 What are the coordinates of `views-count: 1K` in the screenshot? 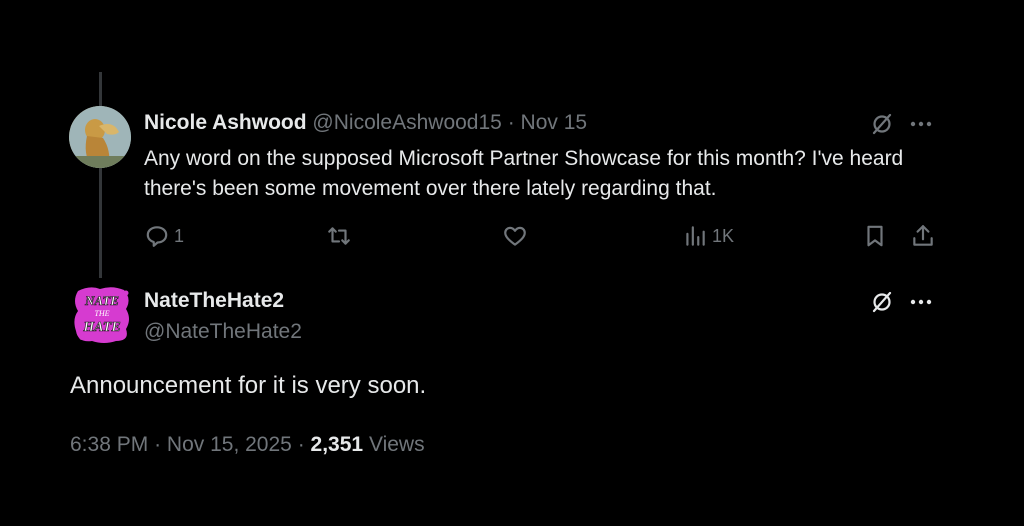 It's located at (723, 235).